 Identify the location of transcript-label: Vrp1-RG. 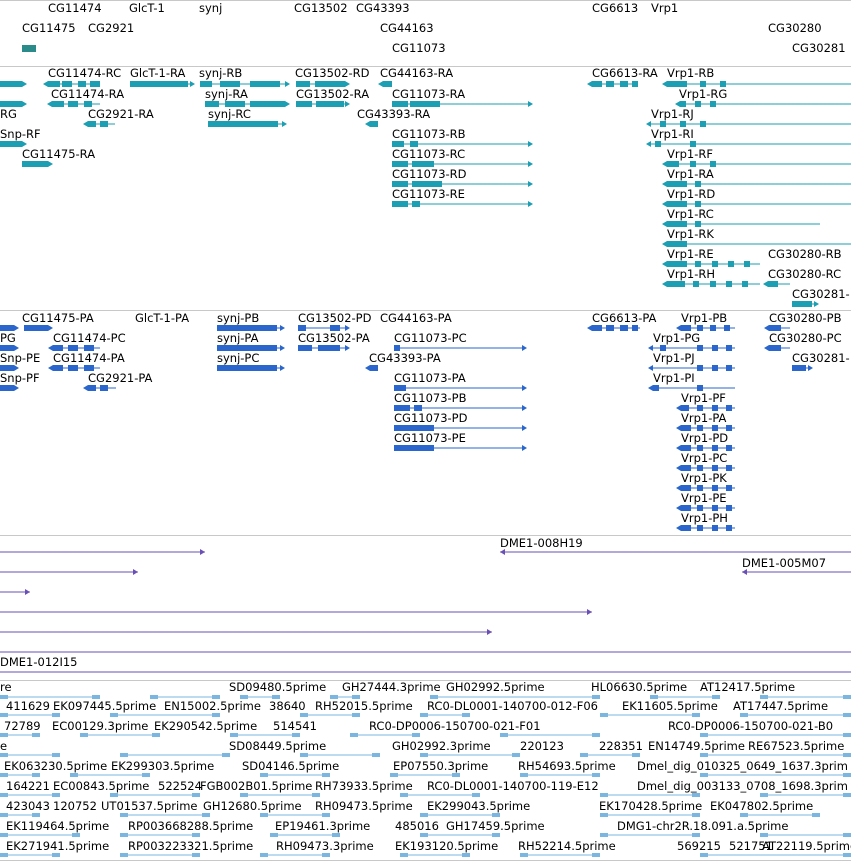
(703, 94).